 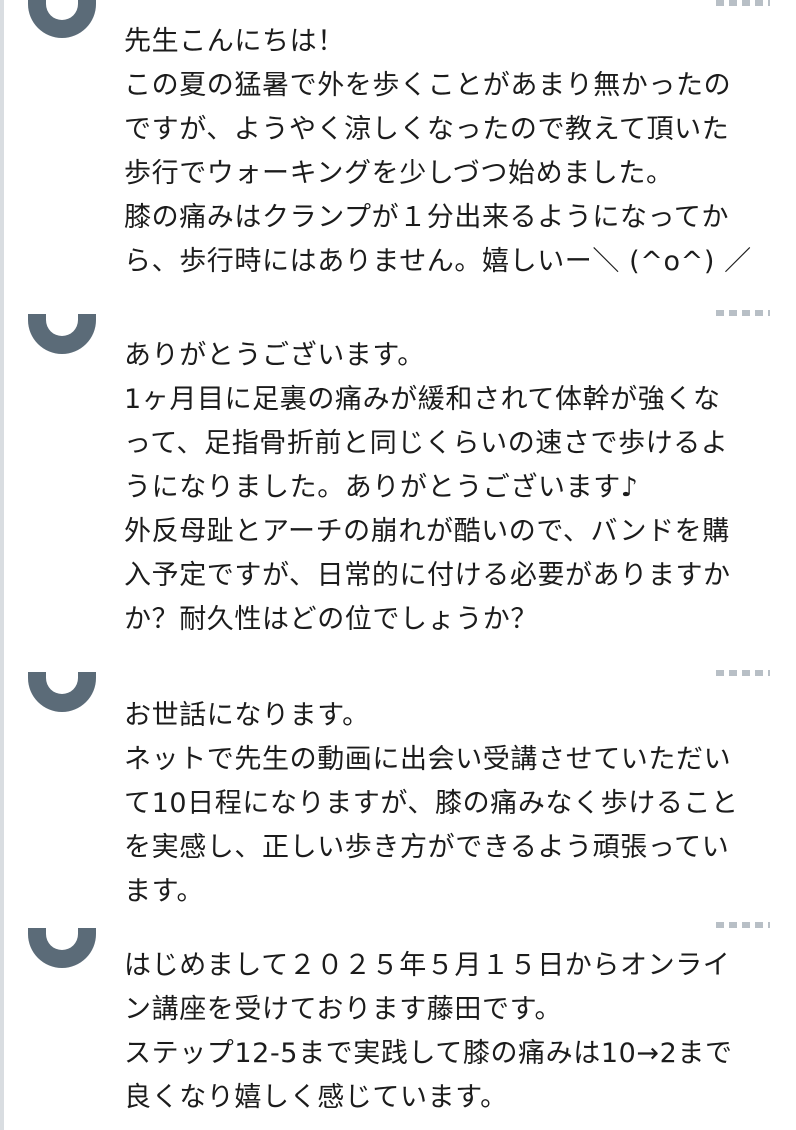 What do you see at coordinates (428, 1053) in the screenshot?
I see `comment-line: ステップ12-5まで実践して膝の痛みは10→2まで` at bounding box center [428, 1053].